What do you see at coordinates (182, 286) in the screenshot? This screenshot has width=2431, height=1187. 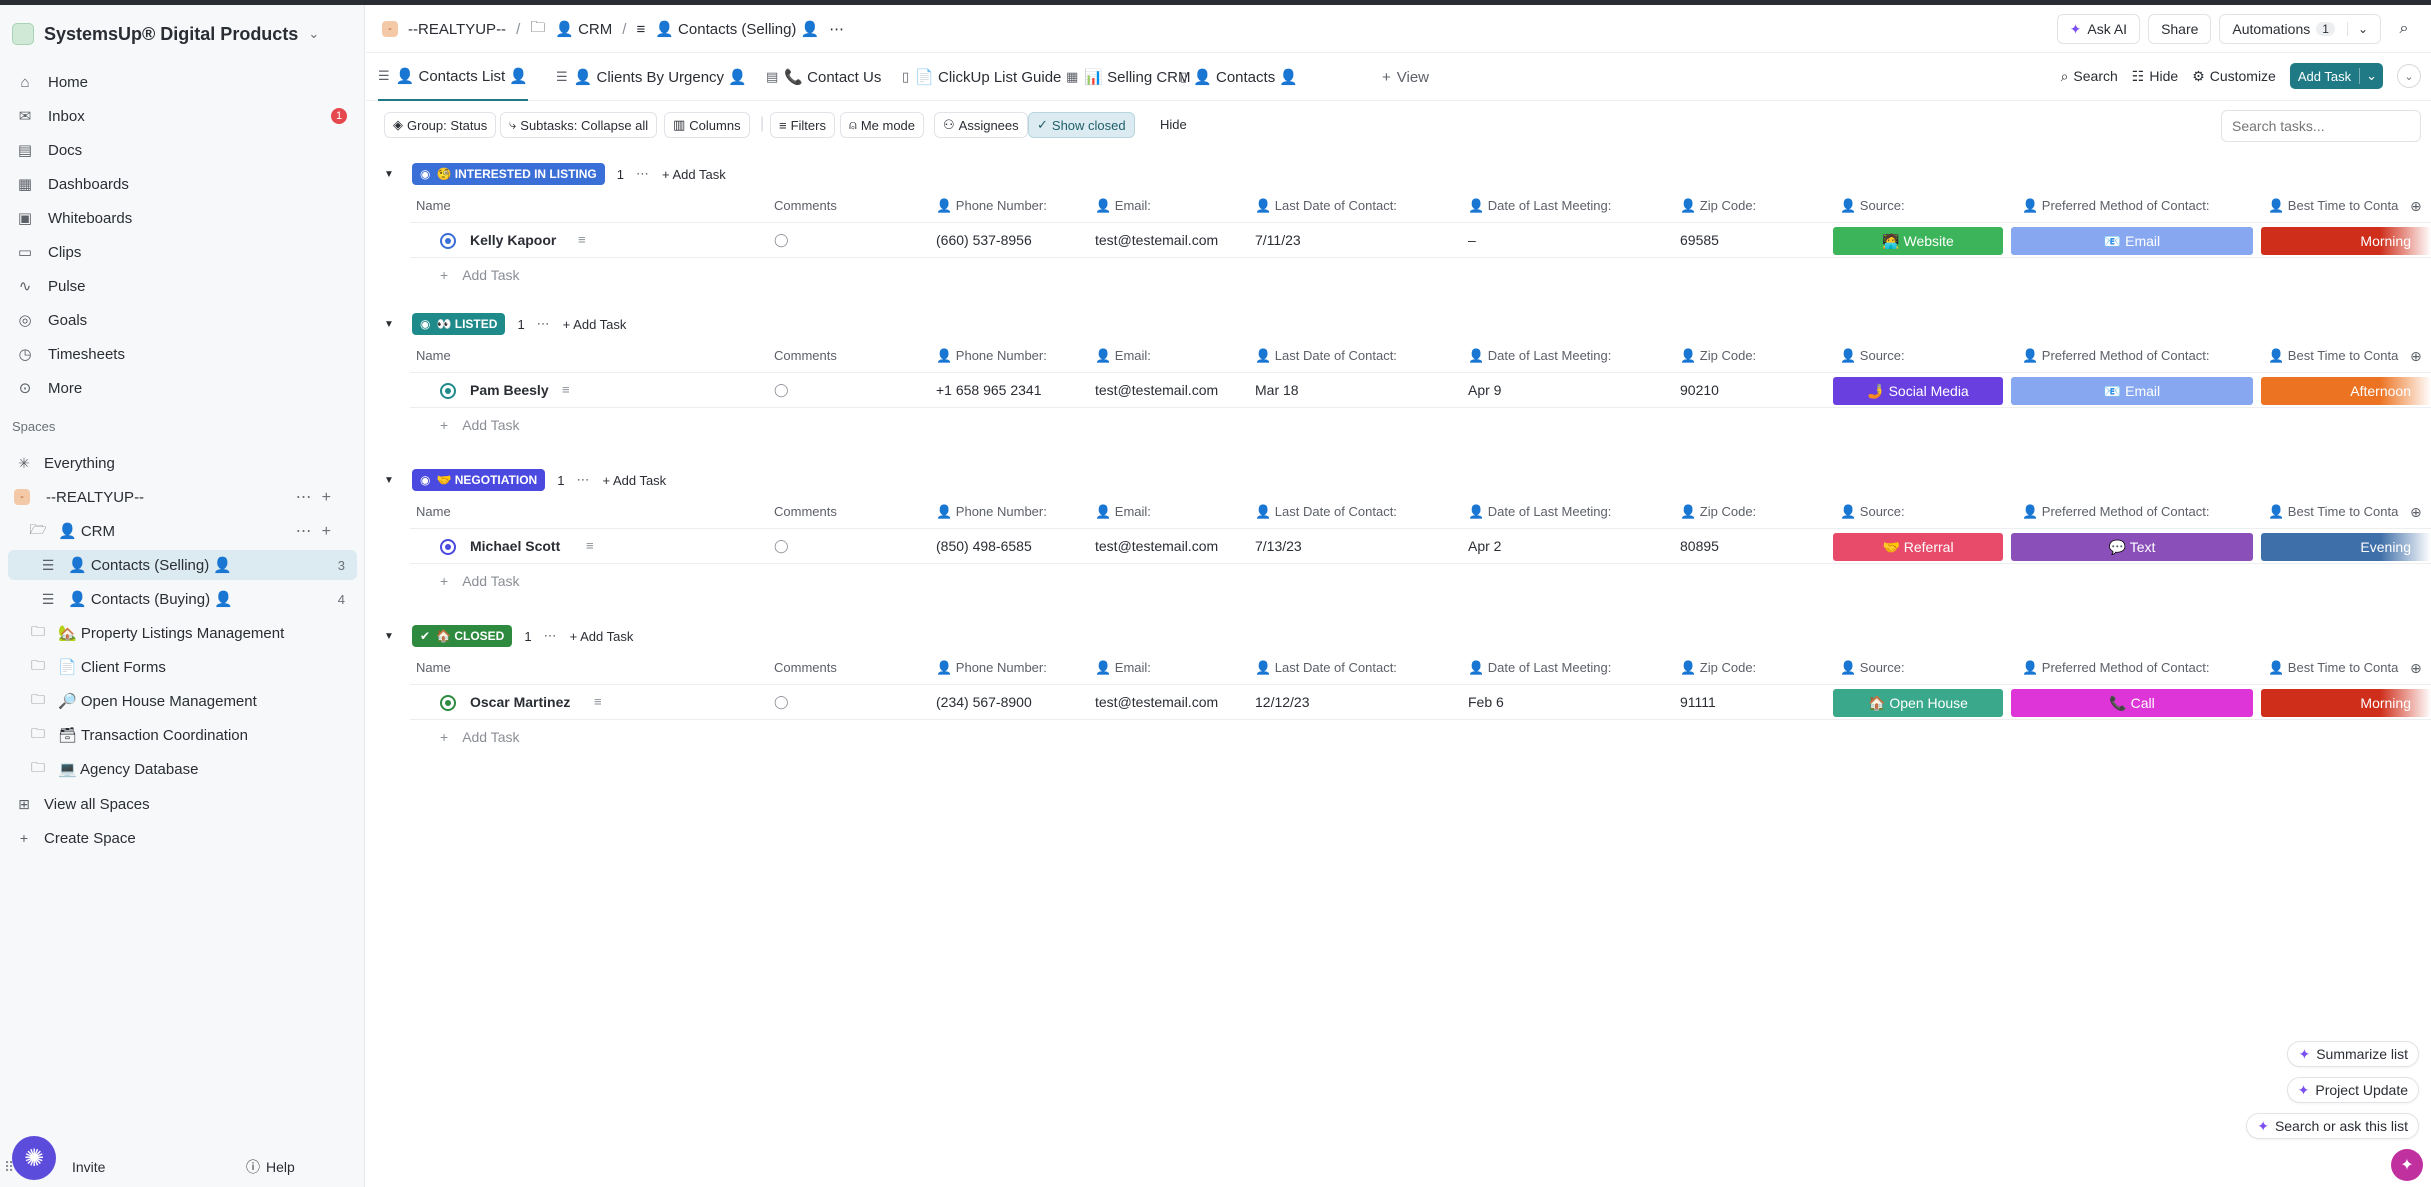 I see `sidebar-item-pulse: ∿ Pulse` at bounding box center [182, 286].